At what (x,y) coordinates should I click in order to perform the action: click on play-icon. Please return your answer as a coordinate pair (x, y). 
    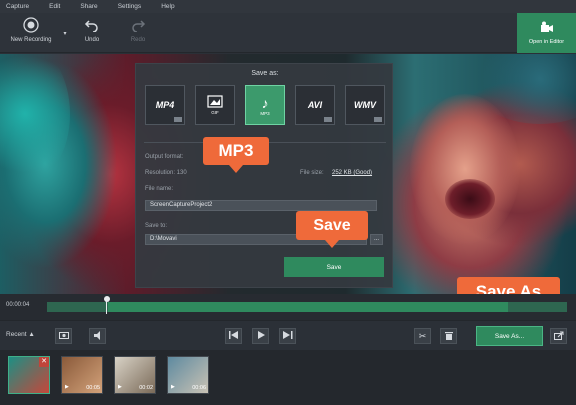
    Looking at the image, I should click on (261, 336).